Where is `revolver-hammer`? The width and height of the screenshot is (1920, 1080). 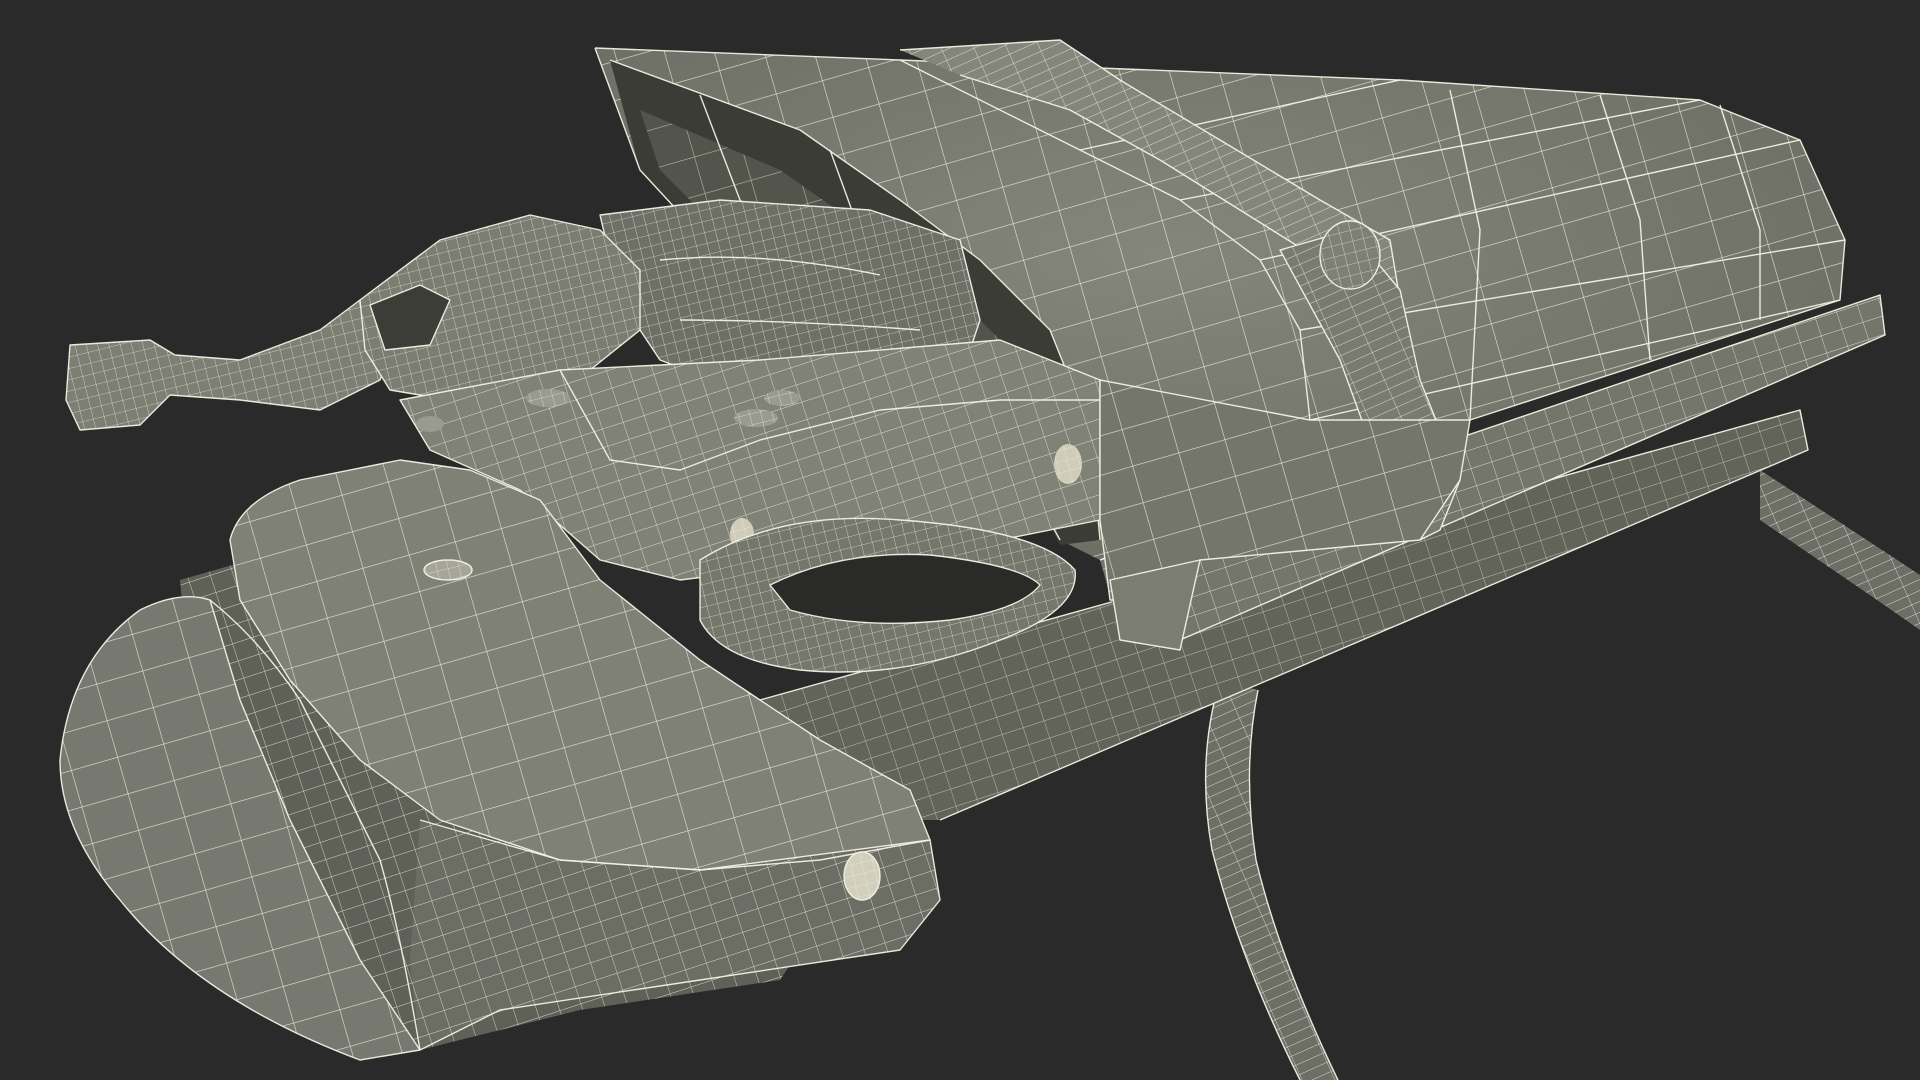 revolver-hammer is located at coordinates (233, 365).